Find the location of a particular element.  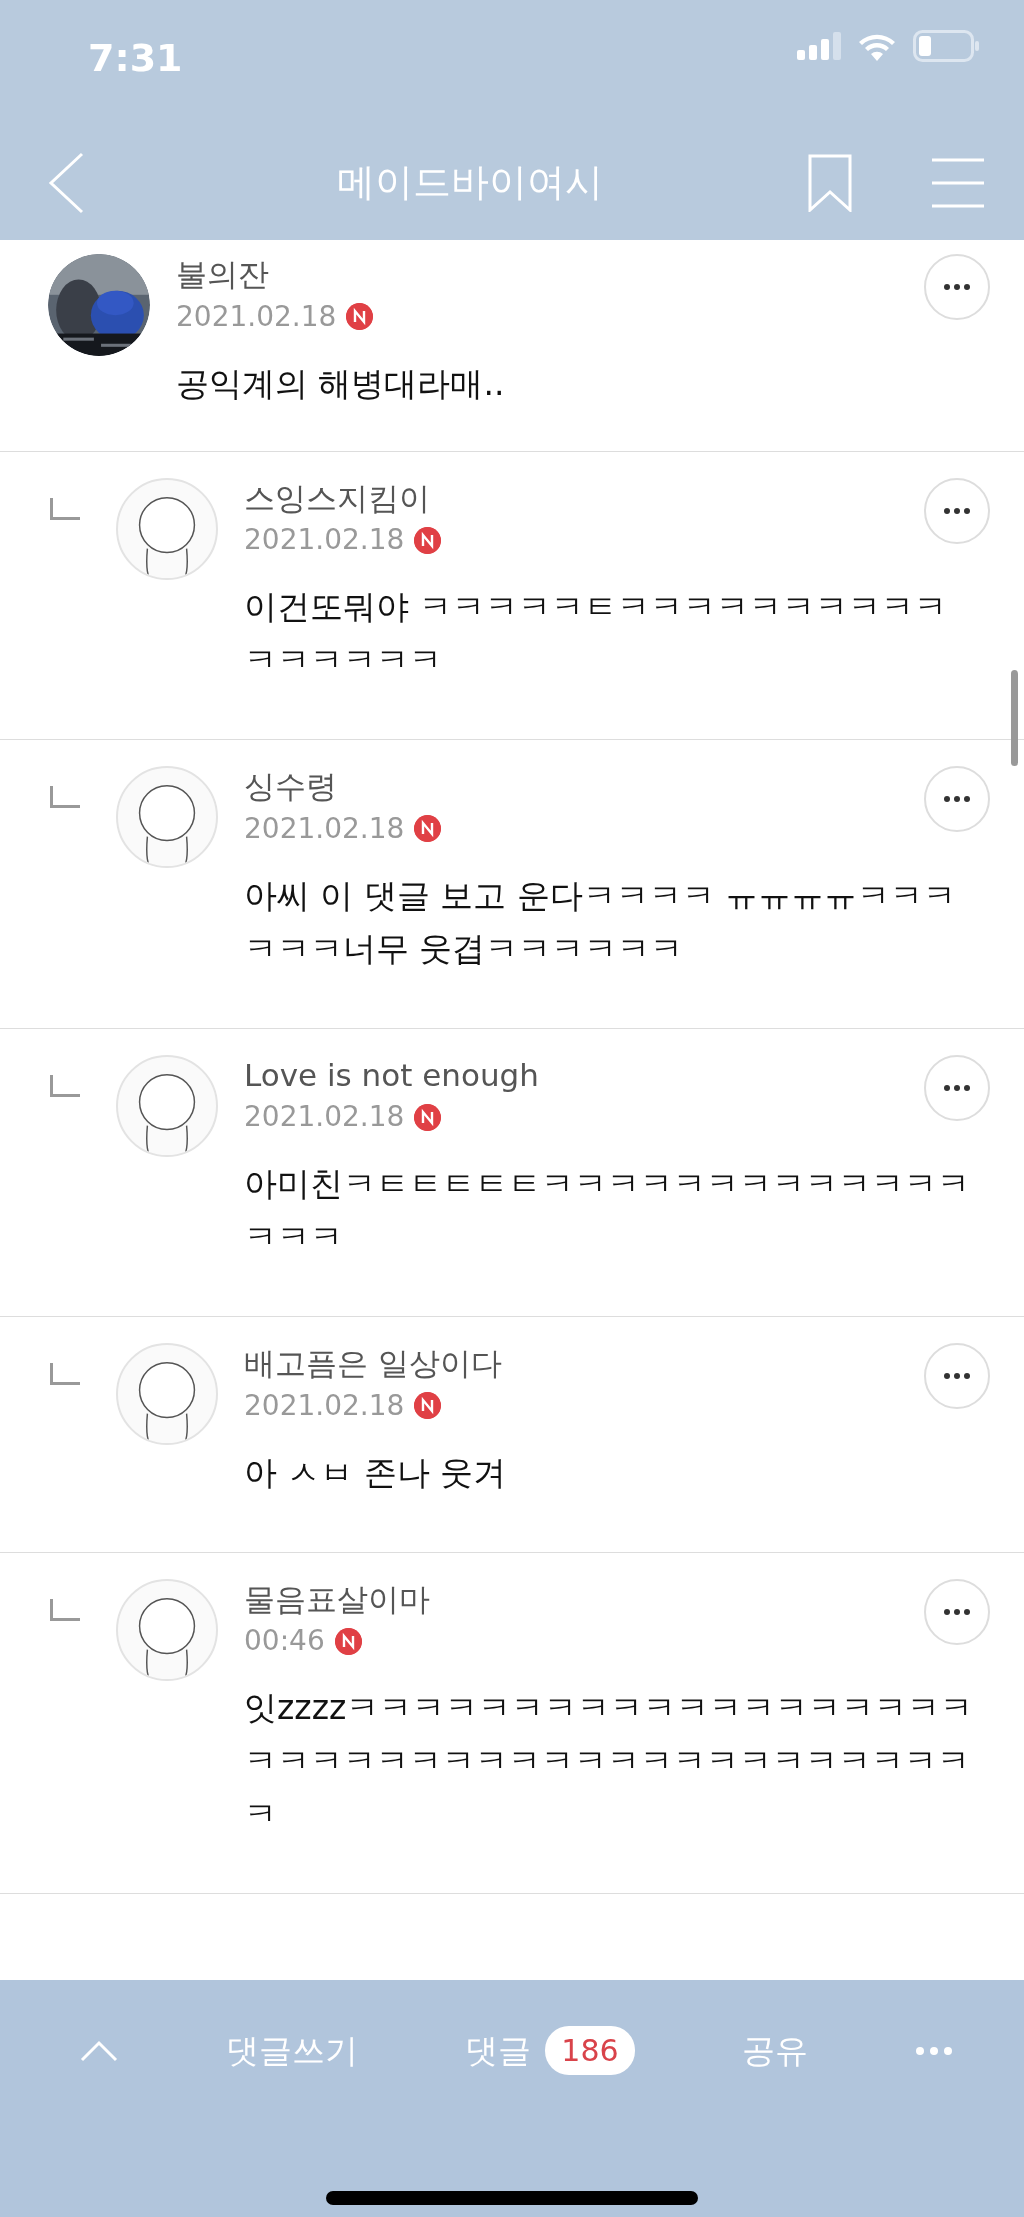

share-button: 공유 is located at coordinates (775, 2051).